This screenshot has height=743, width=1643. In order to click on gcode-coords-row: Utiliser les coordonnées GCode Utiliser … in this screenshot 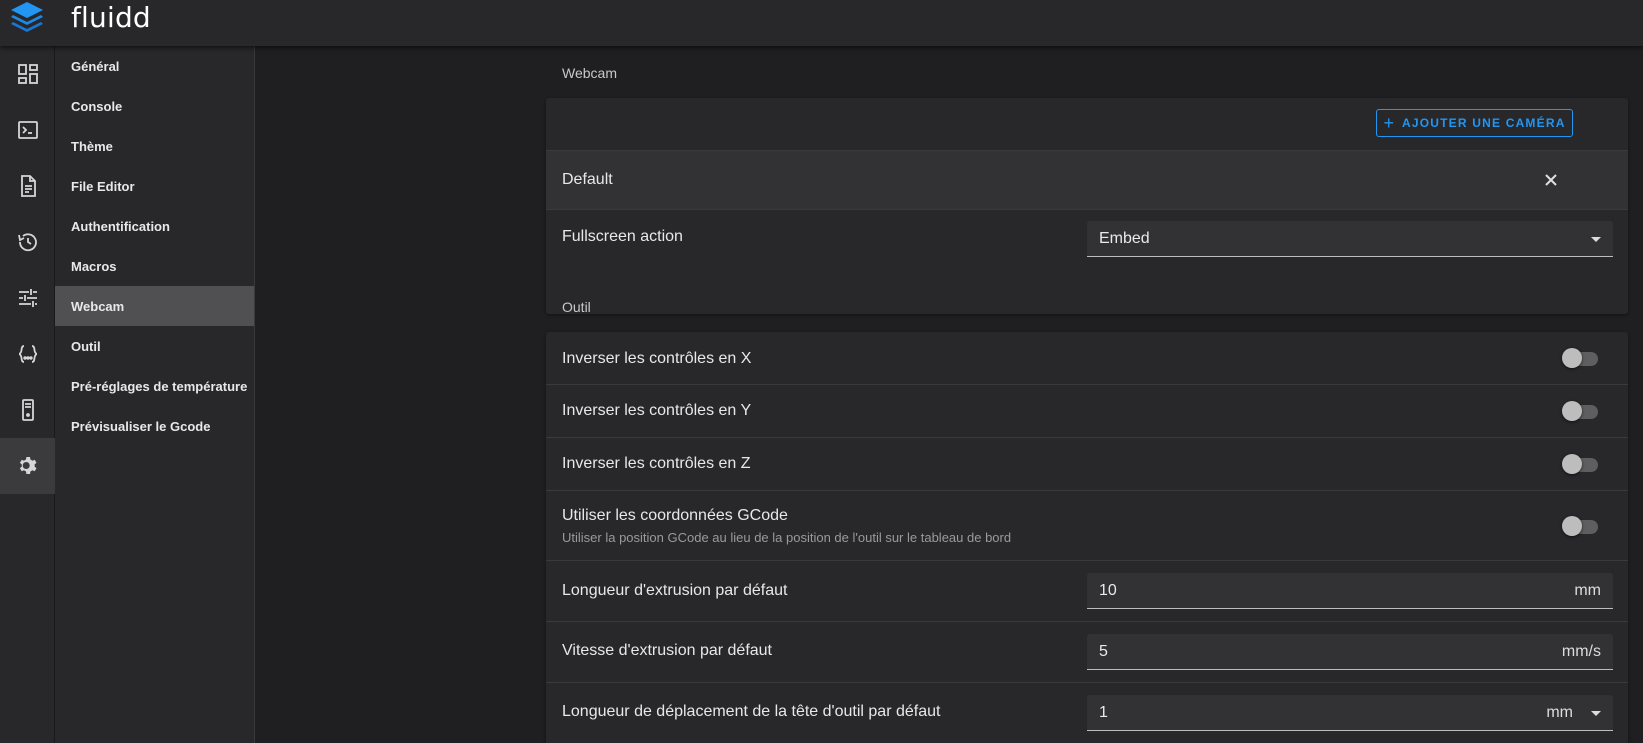, I will do `click(1087, 526)`.